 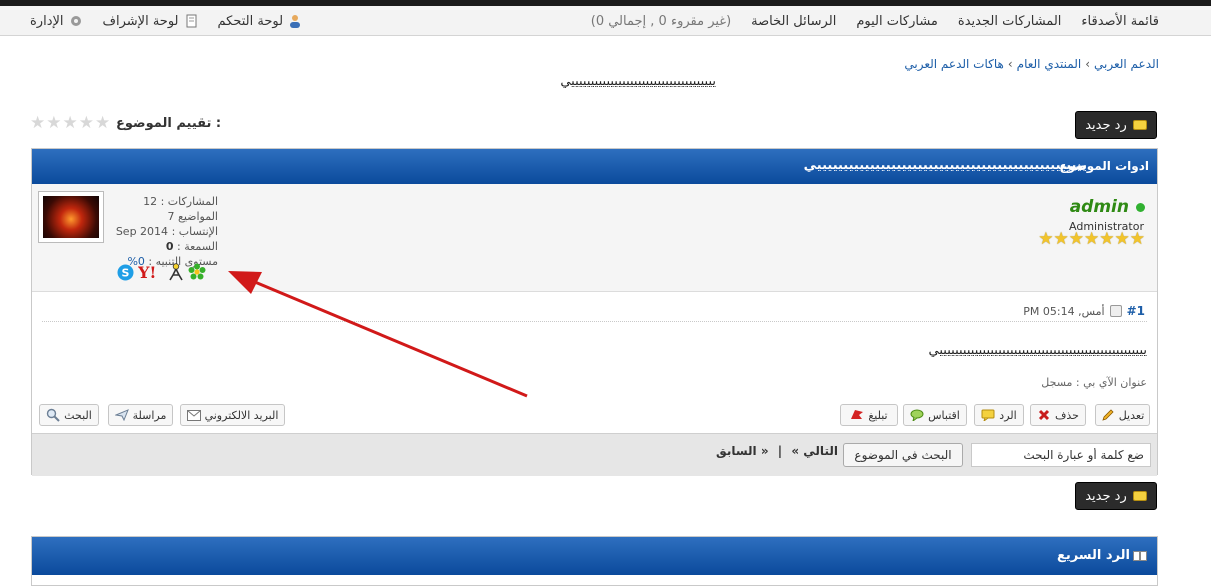 What do you see at coordinates (1064, 311) in the screenshot?
I see `post-date: أمس, 05:14 PM` at bounding box center [1064, 311].